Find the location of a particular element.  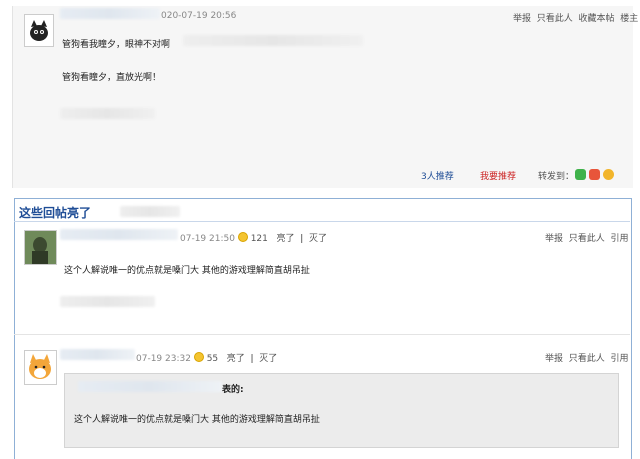

green-avatar-icon is located at coordinates (40, 247).